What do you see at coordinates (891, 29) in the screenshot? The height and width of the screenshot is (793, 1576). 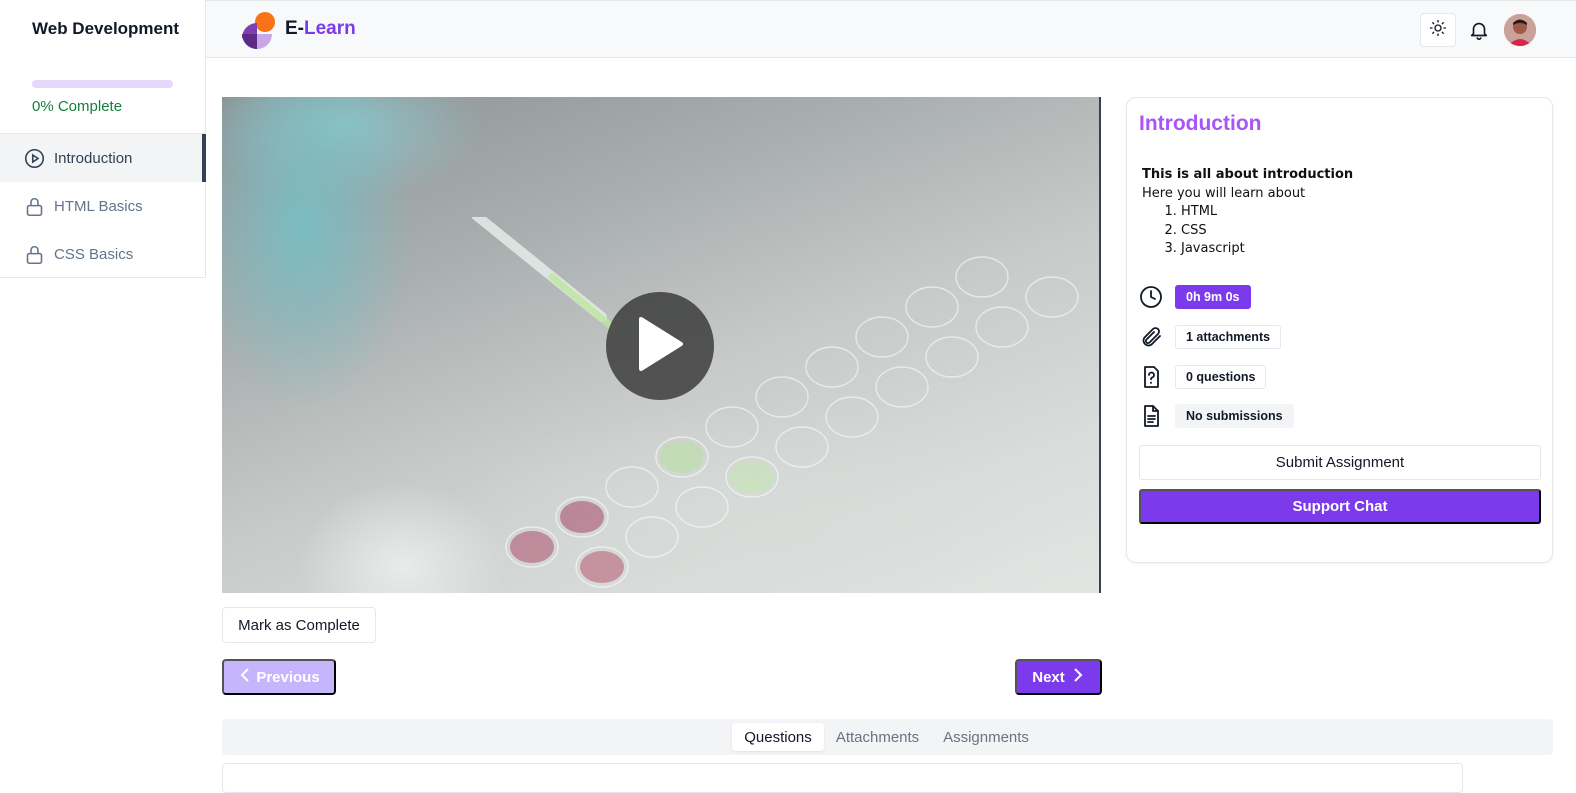 I see `top-header: E-Learn` at bounding box center [891, 29].